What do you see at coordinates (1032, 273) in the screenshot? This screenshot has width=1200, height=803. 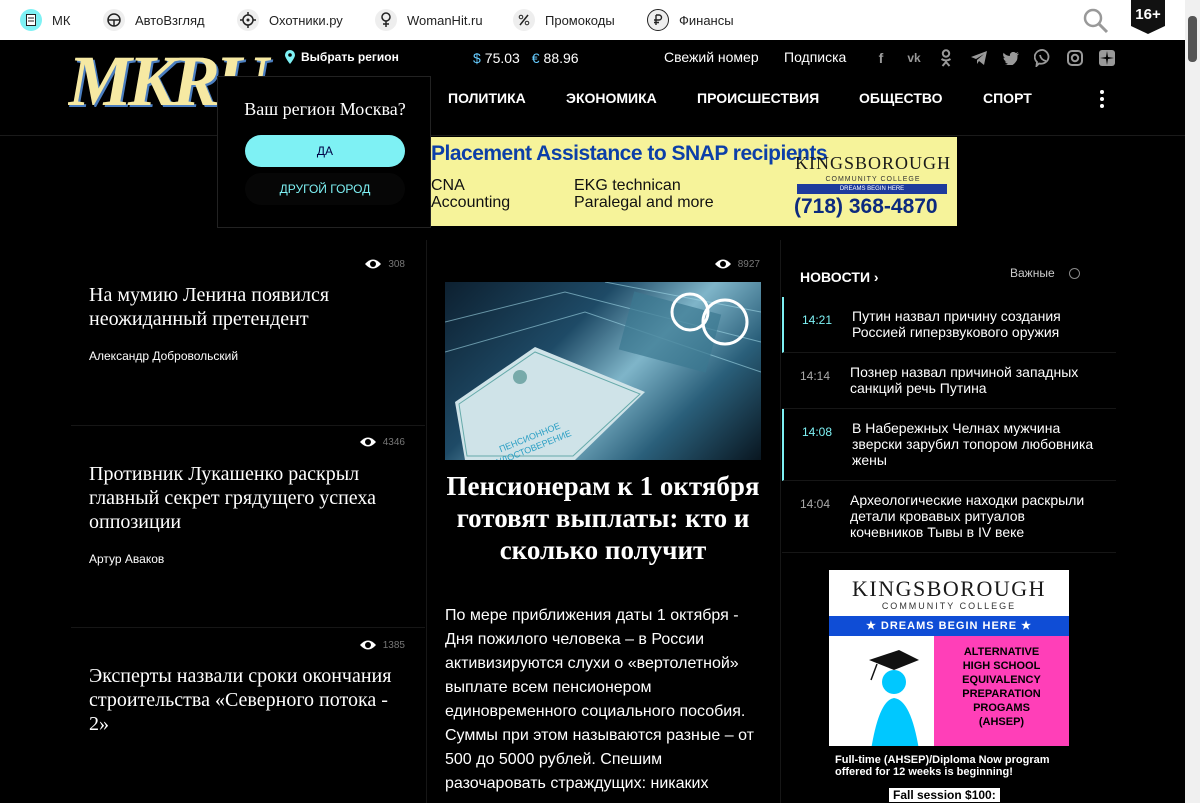 I see `important-label: Важные` at bounding box center [1032, 273].